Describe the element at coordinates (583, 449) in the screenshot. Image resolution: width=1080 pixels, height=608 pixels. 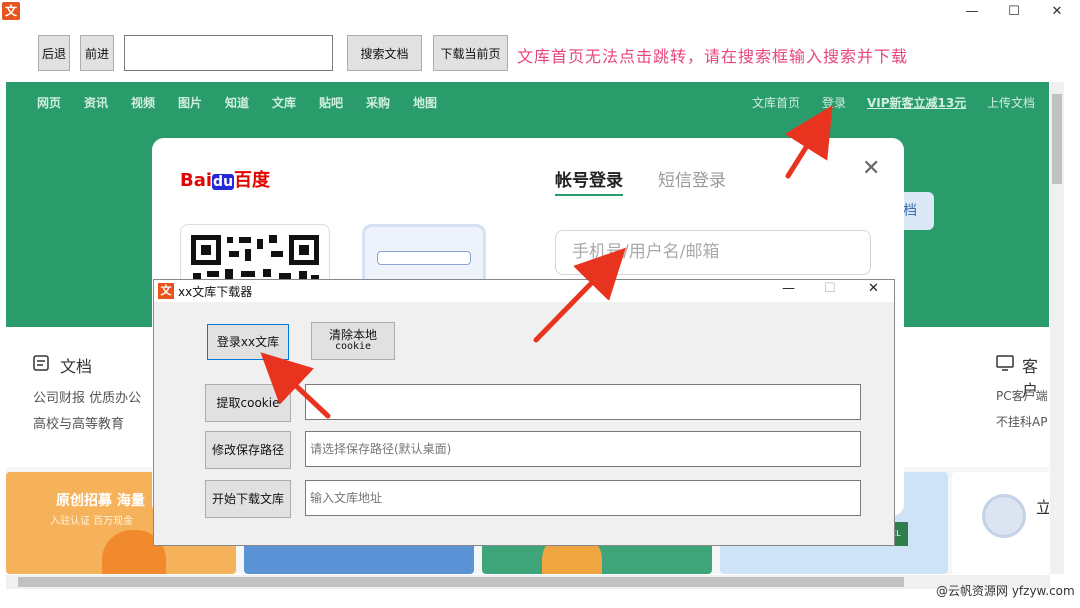
I see `save-path-field: 请选择保存路径(默认桌面)` at that location.